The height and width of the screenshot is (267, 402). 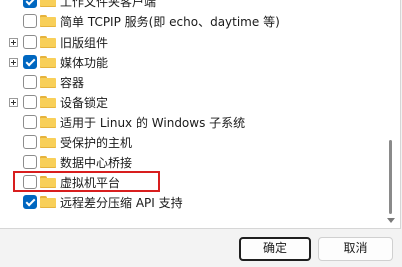 What do you see at coordinates (275, 249) in the screenshot?
I see `ok-button: 确定` at bounding box center [275, 249].